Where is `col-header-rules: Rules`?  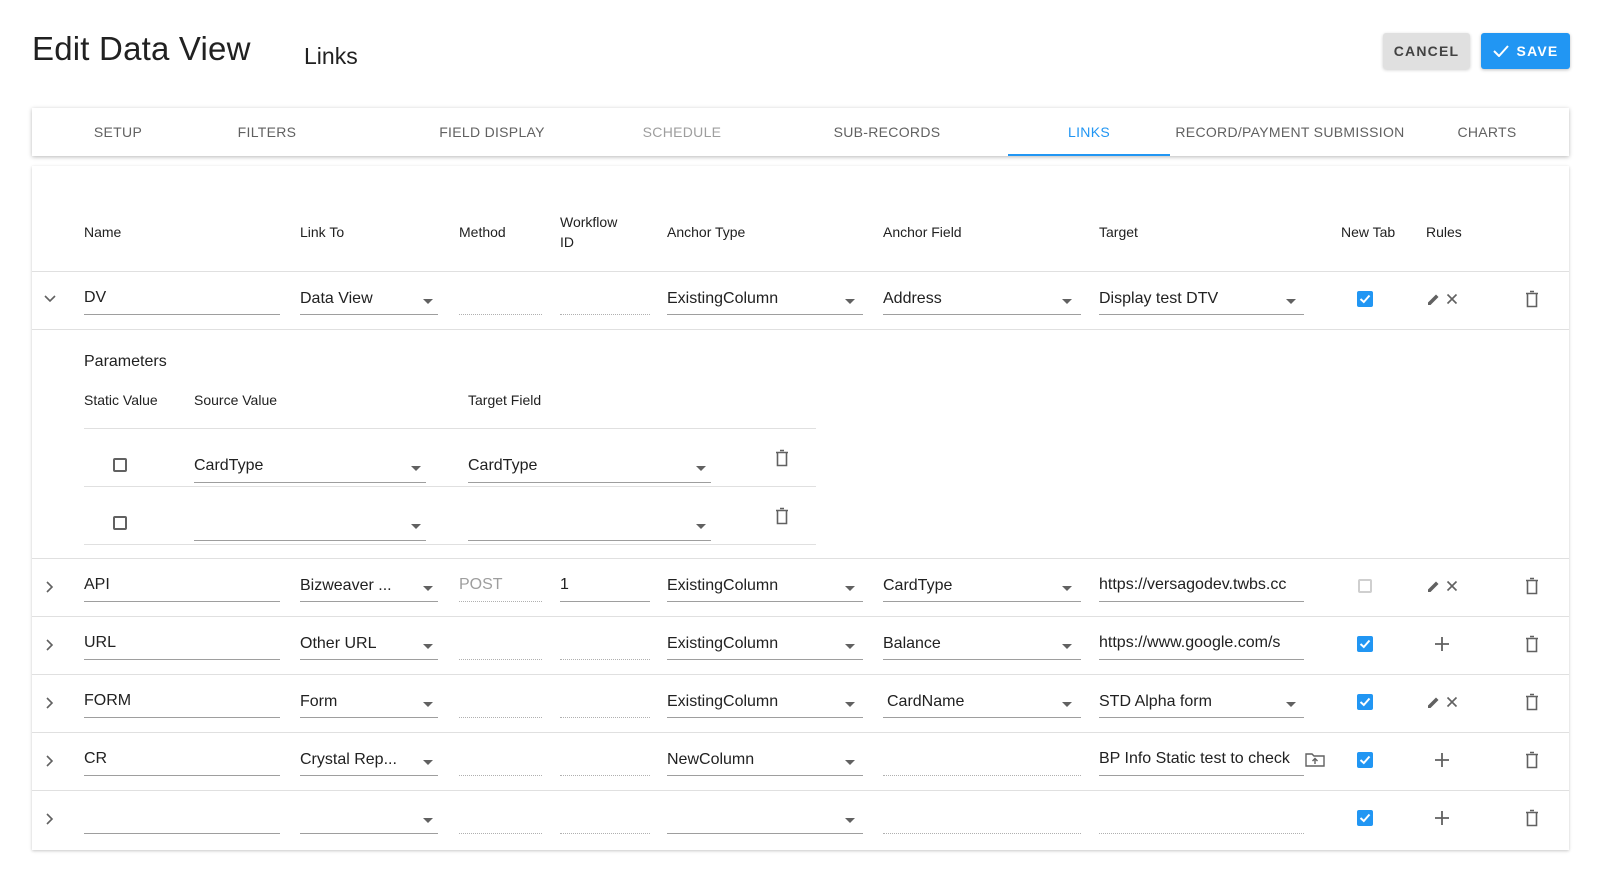
col-header-rules: Rules is located at coordinates (1444, 232).